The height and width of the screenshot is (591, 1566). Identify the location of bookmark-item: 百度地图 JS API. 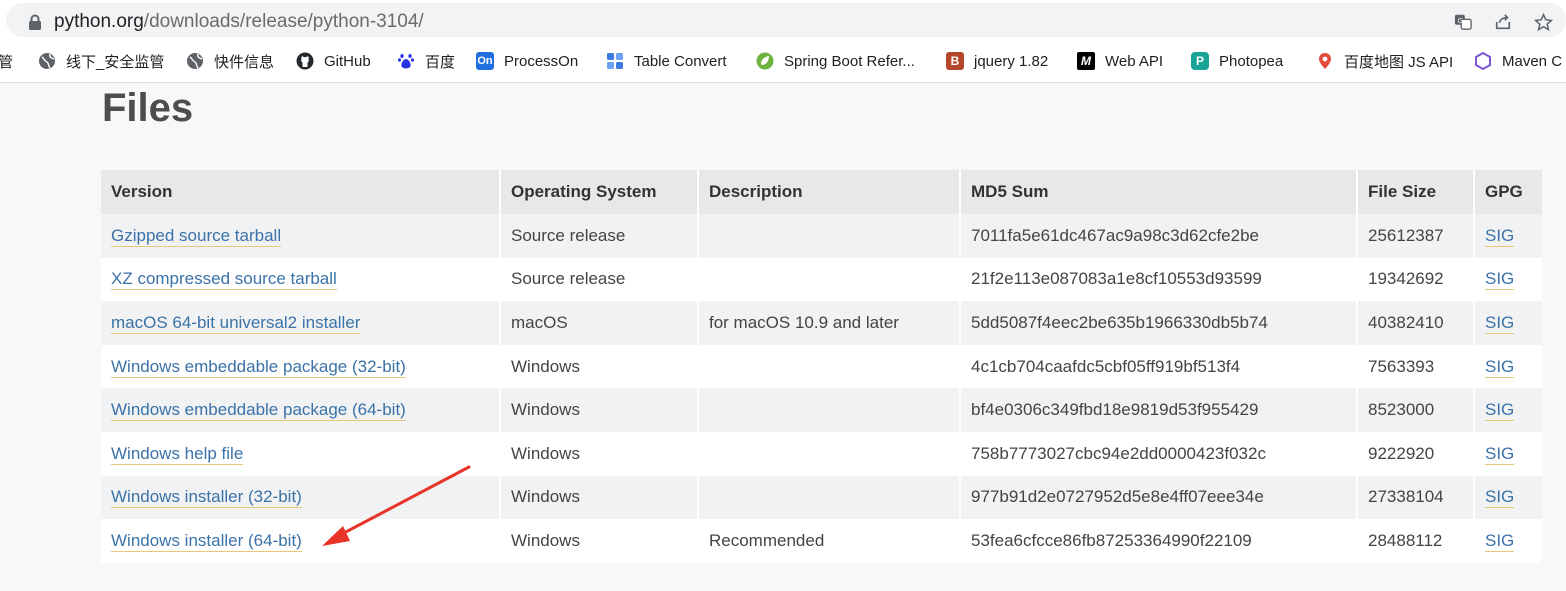
(1384, 61).